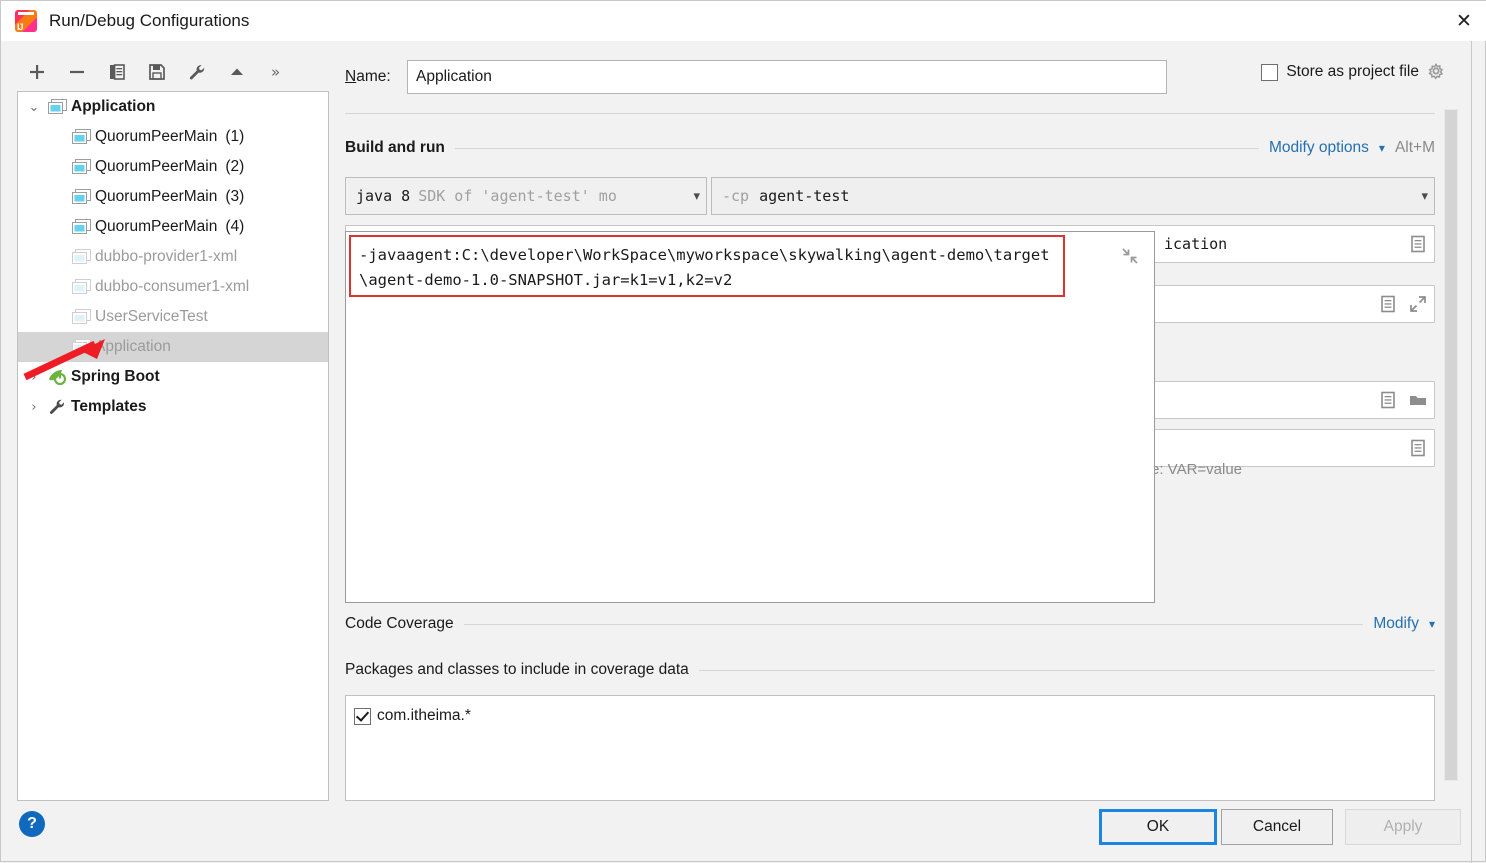 The width and height of the screenshot is (1486, 863). I want to click on jdk-description: SDK of 'agent-test' mo, so click(517, 196).